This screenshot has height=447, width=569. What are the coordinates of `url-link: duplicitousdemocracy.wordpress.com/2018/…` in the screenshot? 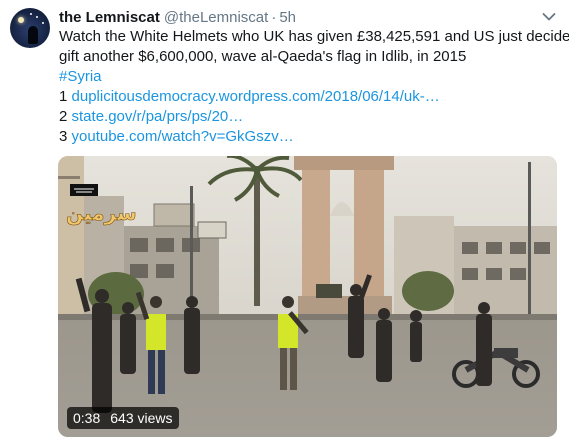 It's located at (256, 96).